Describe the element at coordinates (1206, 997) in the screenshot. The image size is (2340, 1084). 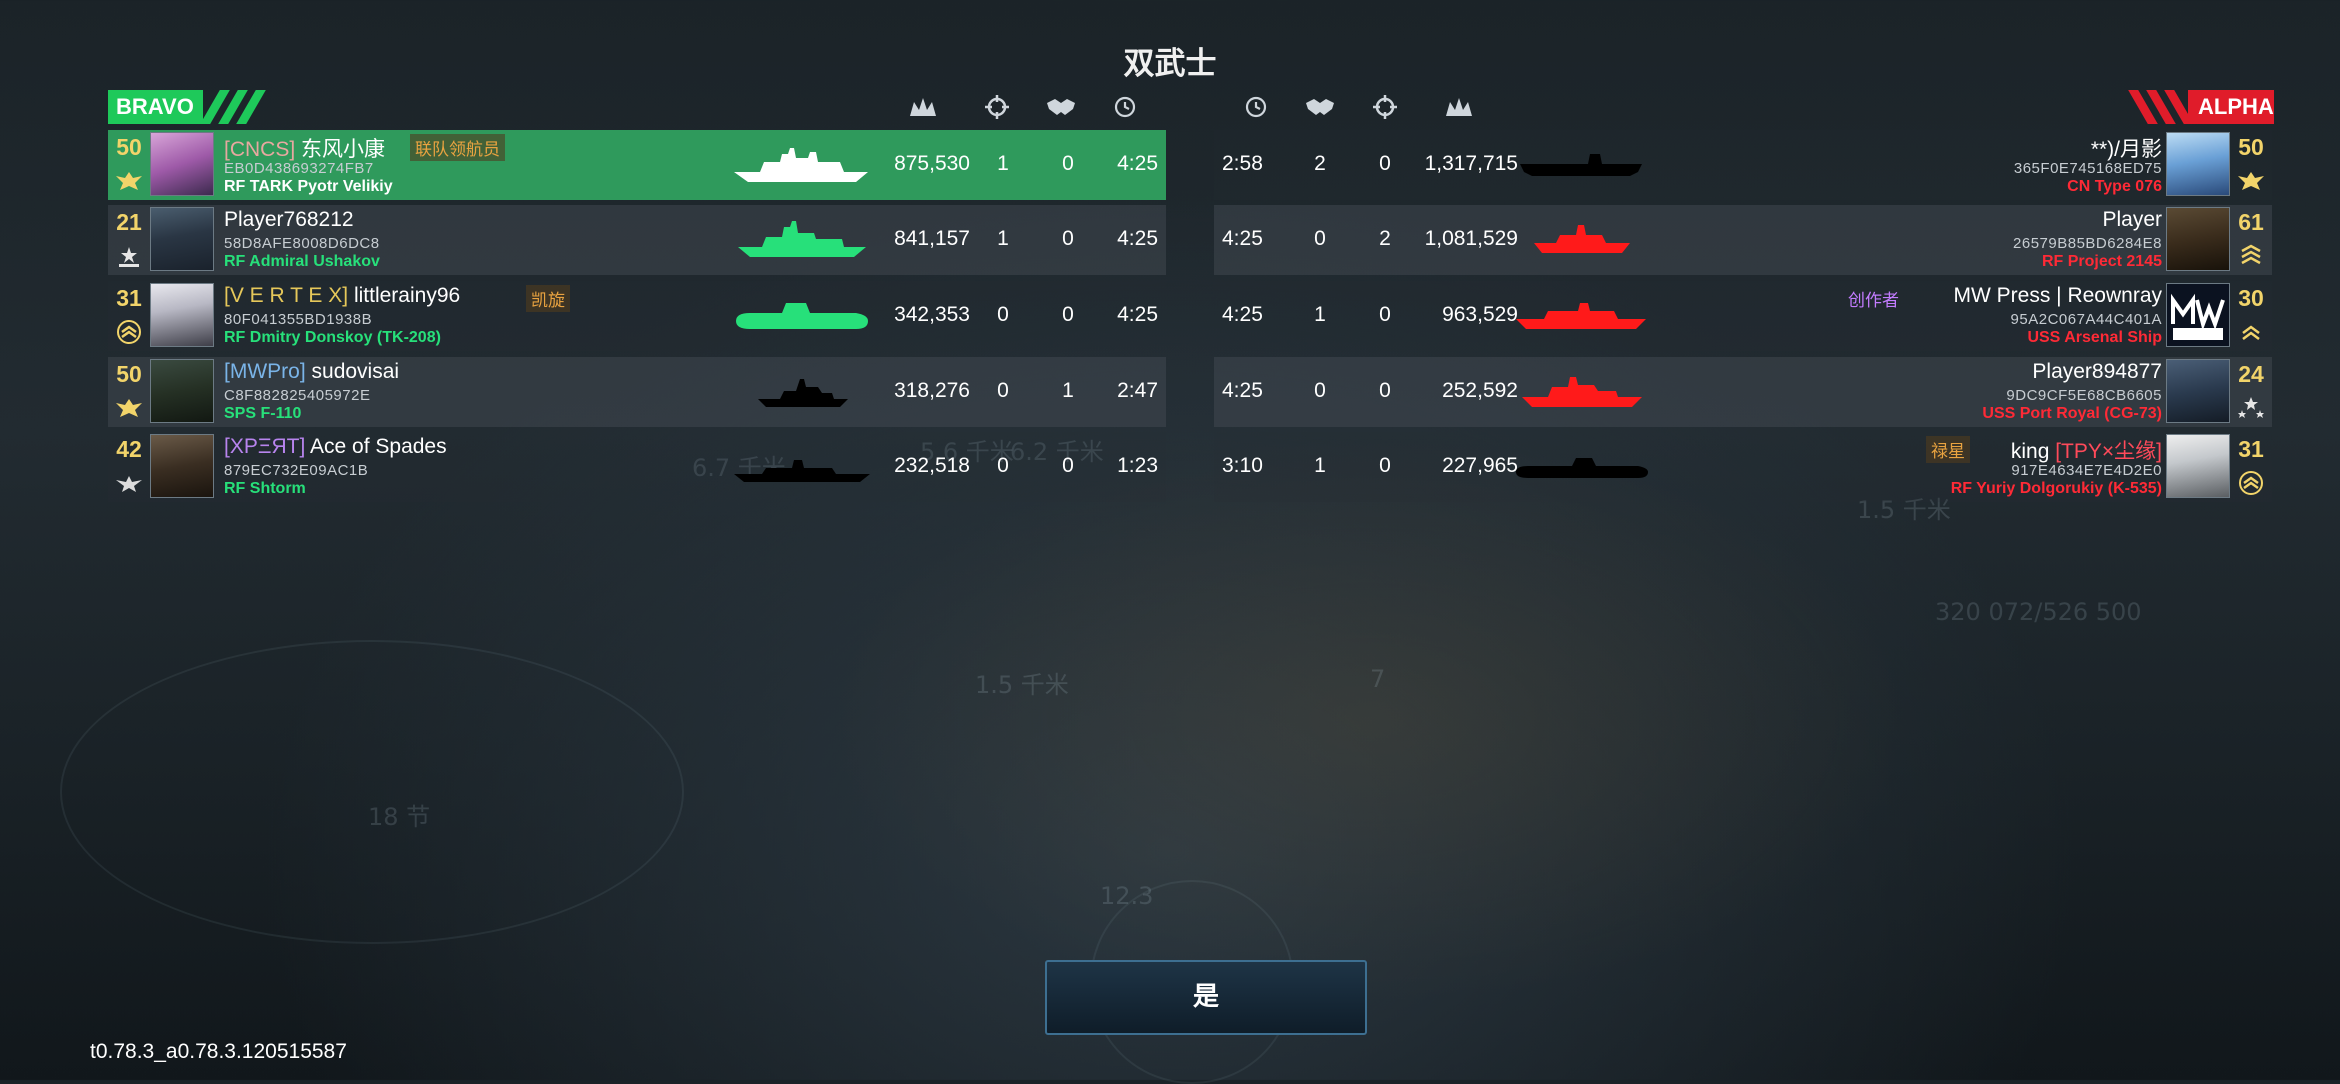
I see `confirm-button: 是` at that location.